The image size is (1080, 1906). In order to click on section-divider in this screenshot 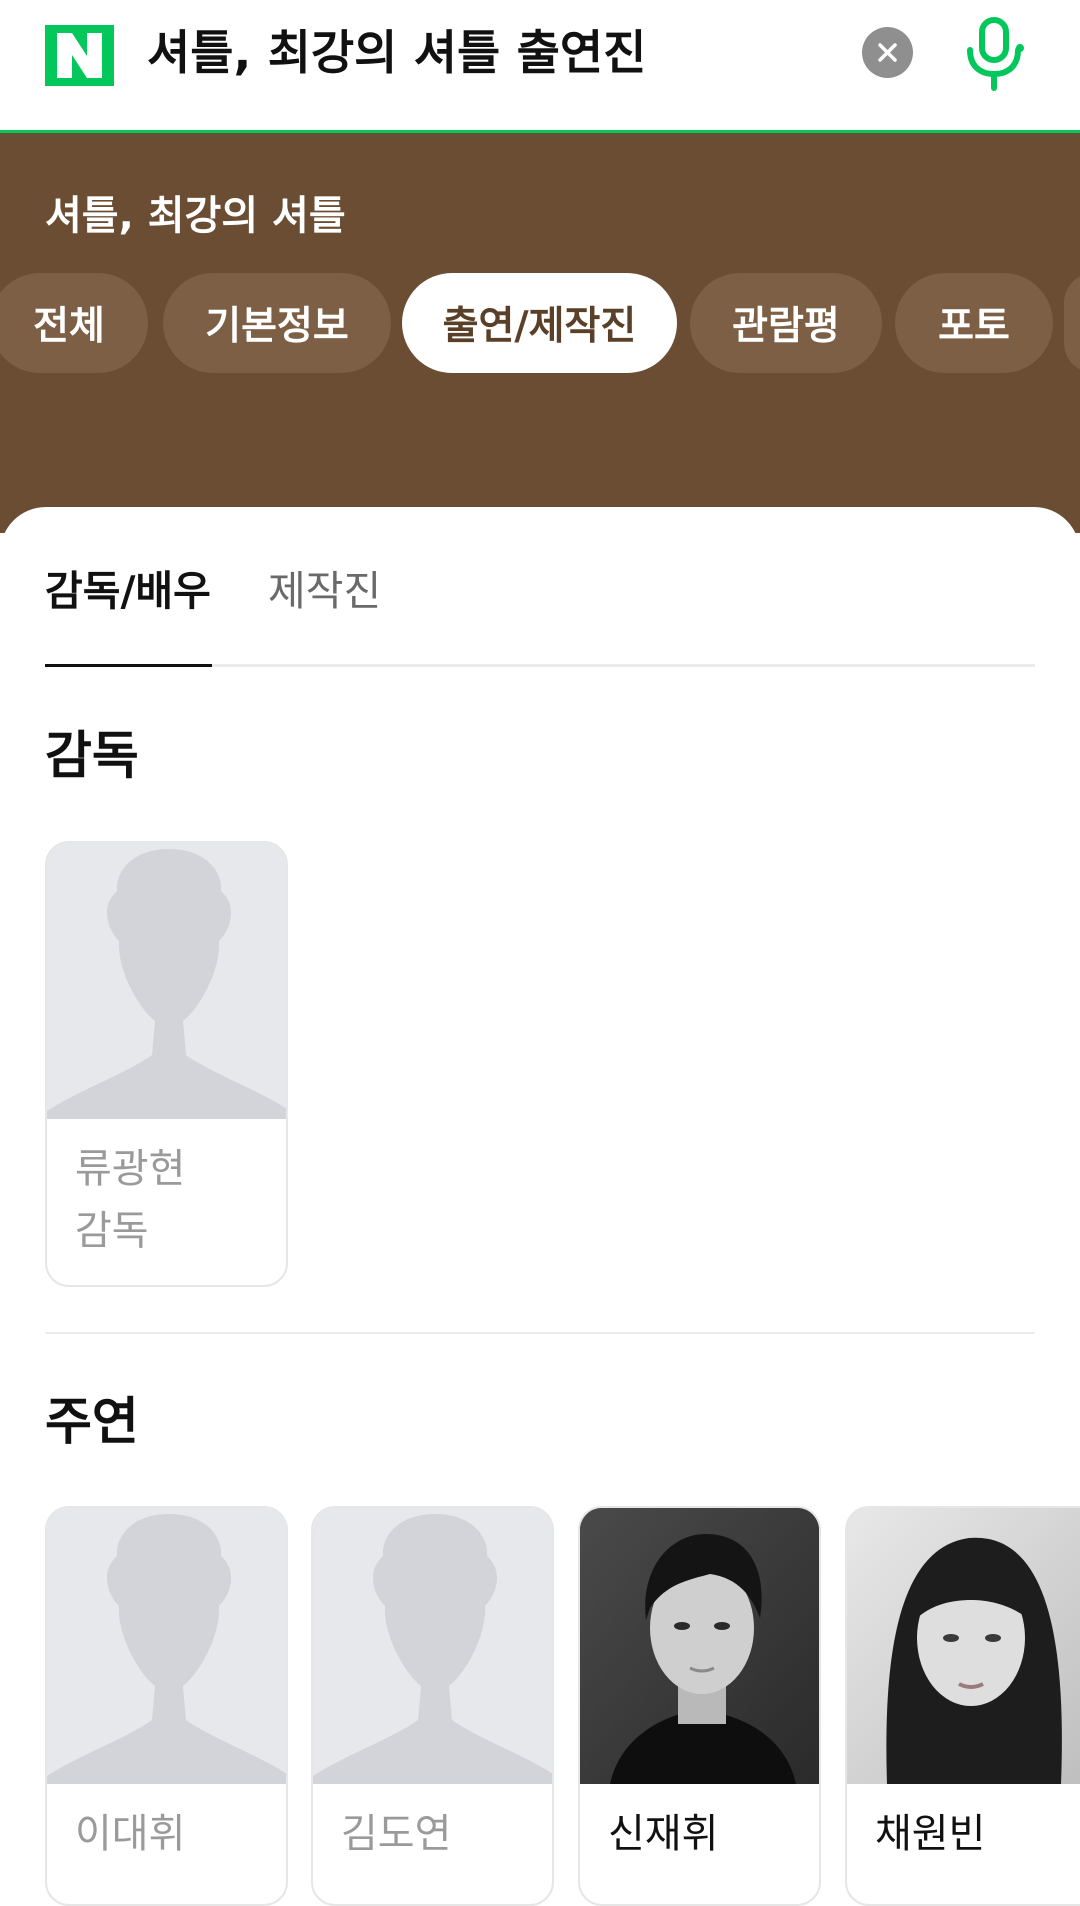, I will do `click(540, 1333)`.